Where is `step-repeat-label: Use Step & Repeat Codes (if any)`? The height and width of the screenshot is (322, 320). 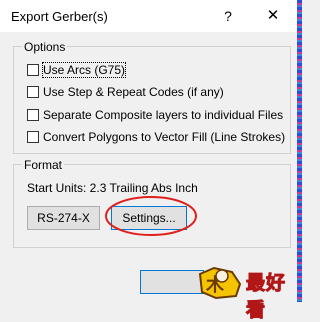 step-repeat-label: Use Step & Repeat Codes (if any) is located at coordinates (133, 92).